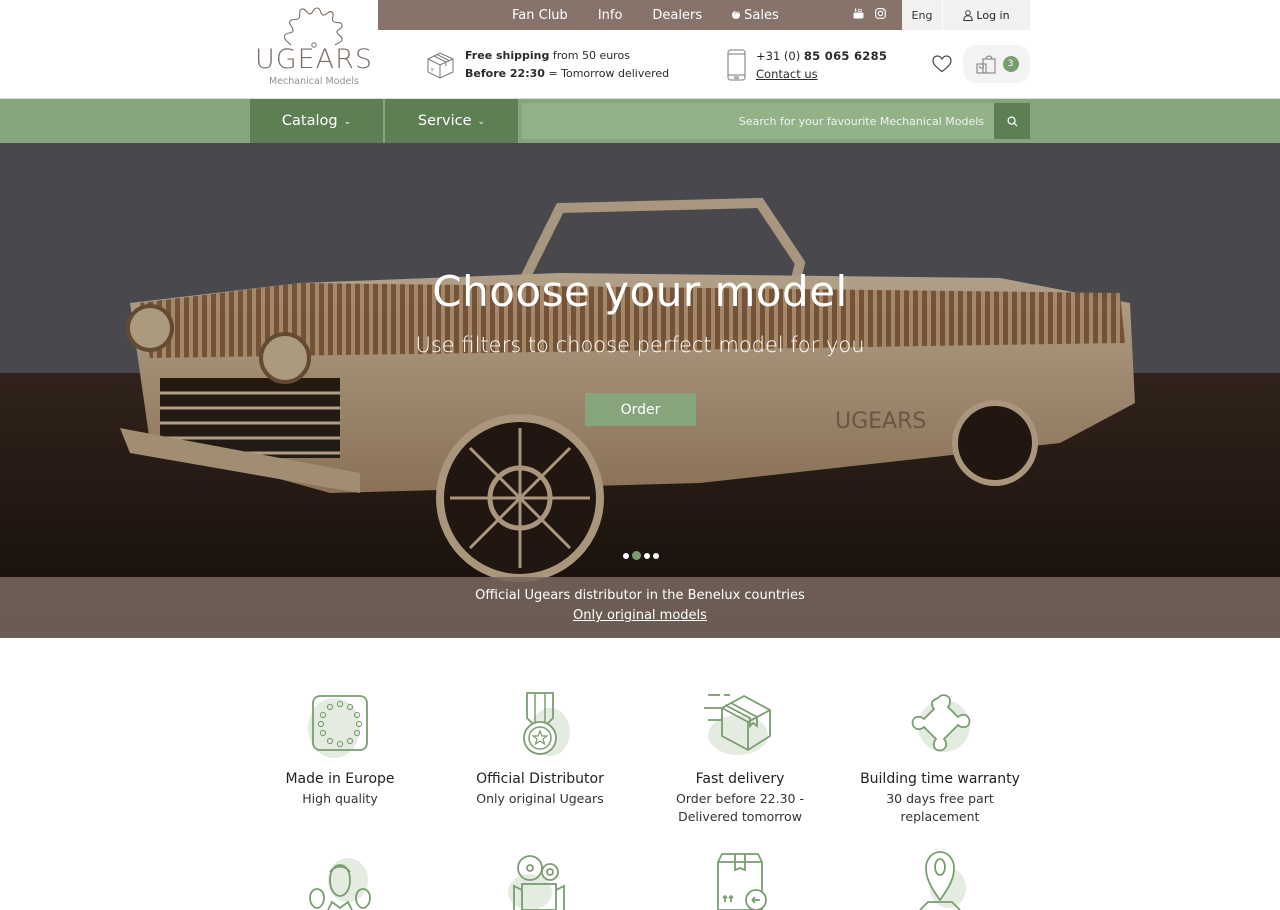 Image resolution: width=1280 pixels, height=910 pixels. What do you see at coordinates (985, 64) in the screenshot?
I see `shopping-bags-icon` at bounding box center [985, 64].